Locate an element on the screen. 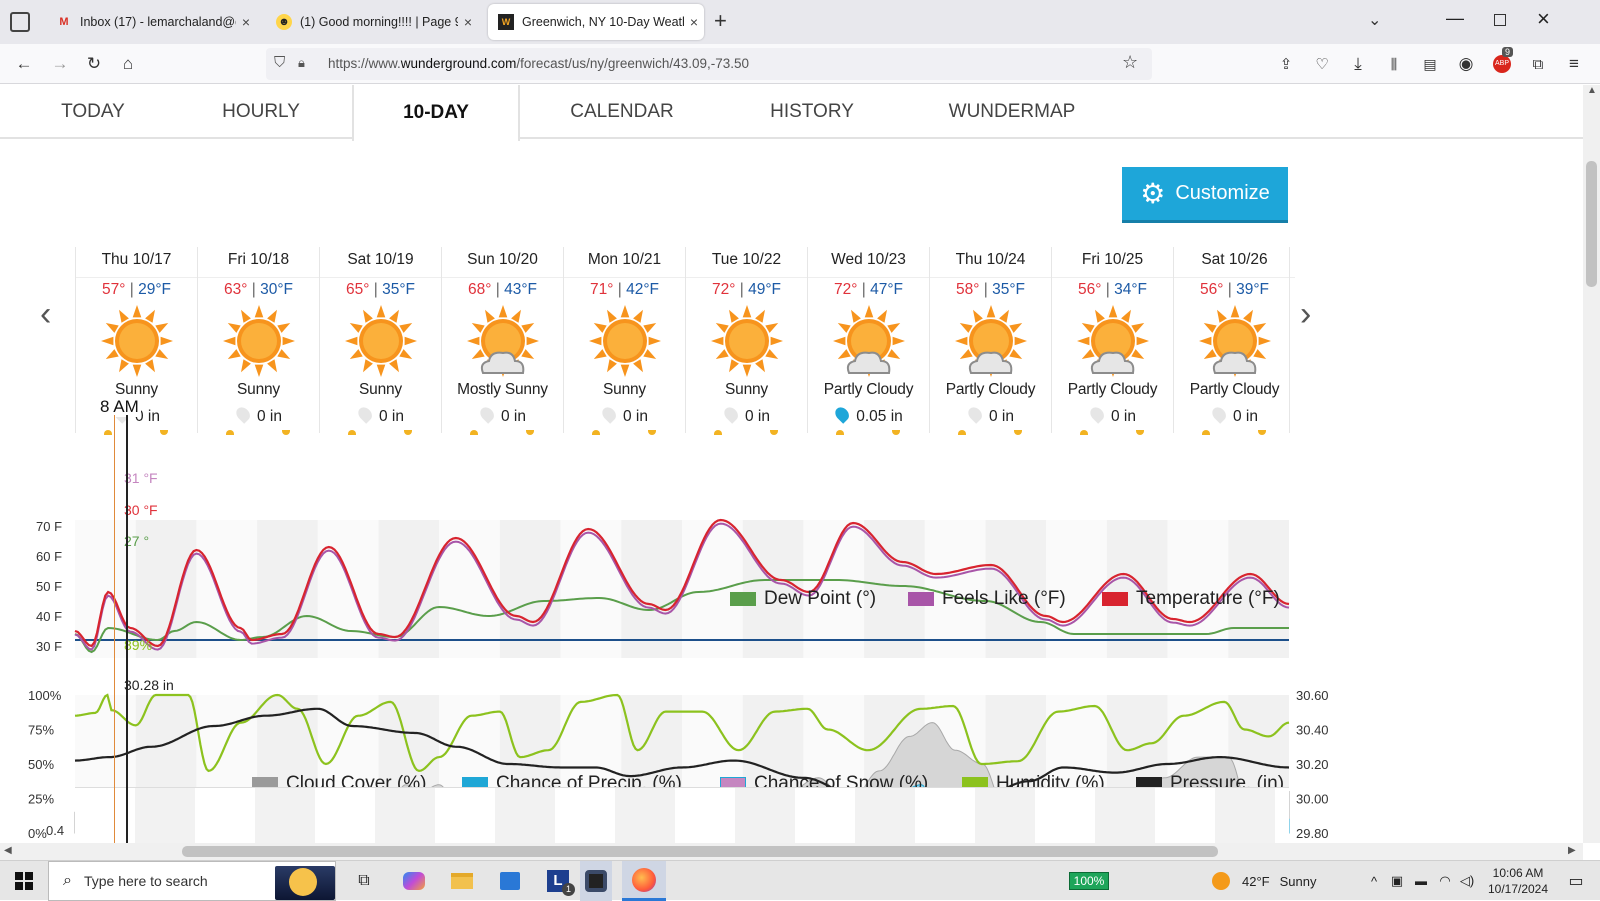 The image size is (1600, 901). tab-wundermap: WUNDERMAP is located at coordinates (1012, 112).